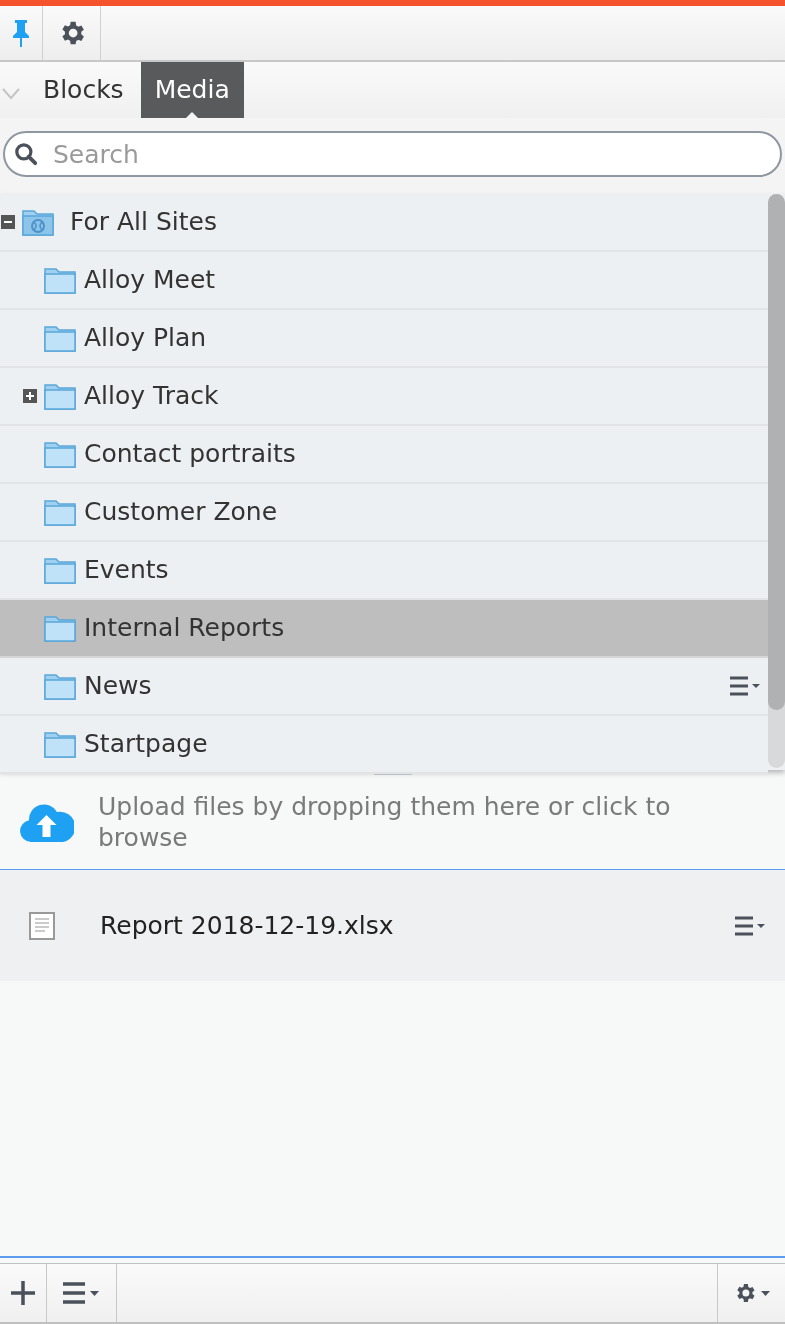 This screenshot has width=785, height=1324. Describe the element at coordinates (384, 745) in the screenshot. I see `tree-item: Startpage` at that location.